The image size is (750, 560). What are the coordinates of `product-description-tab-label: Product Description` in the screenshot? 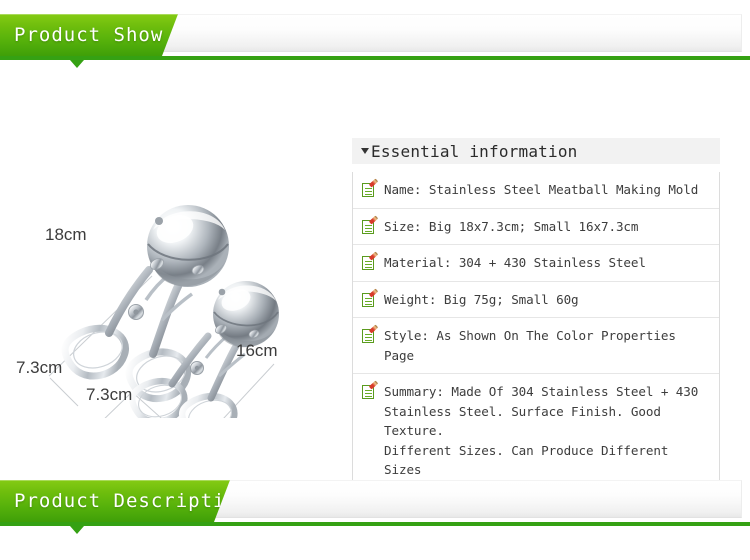 It's located at (132, 501).